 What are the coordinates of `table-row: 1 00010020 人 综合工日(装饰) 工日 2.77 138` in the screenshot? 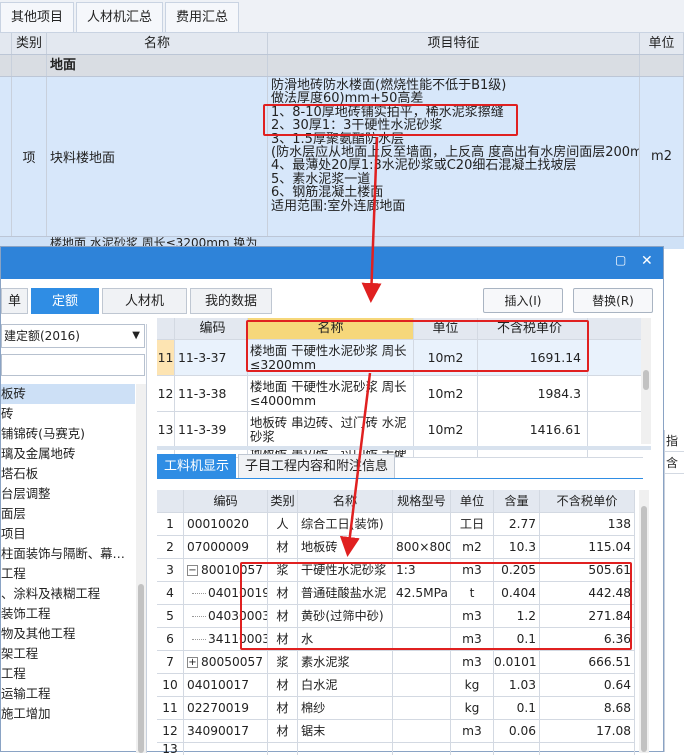 It's located at (396, 524).